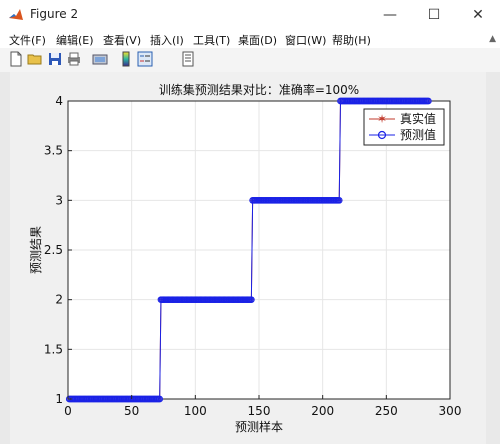  Describe the element at coordinates (16, 59) in the screenshot. I see `new-figure-icon` at that location.